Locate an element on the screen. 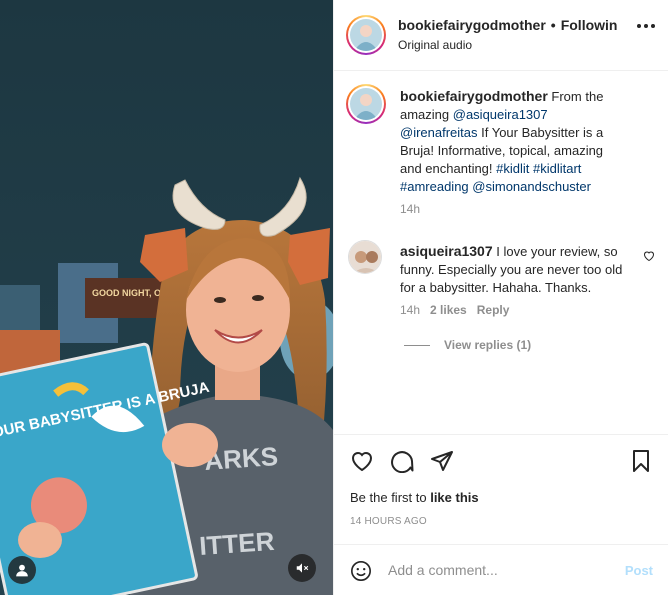 Image resolution: width=668 pixels, height=595 pixels. more-options-button is located at coordinates (646, 26).